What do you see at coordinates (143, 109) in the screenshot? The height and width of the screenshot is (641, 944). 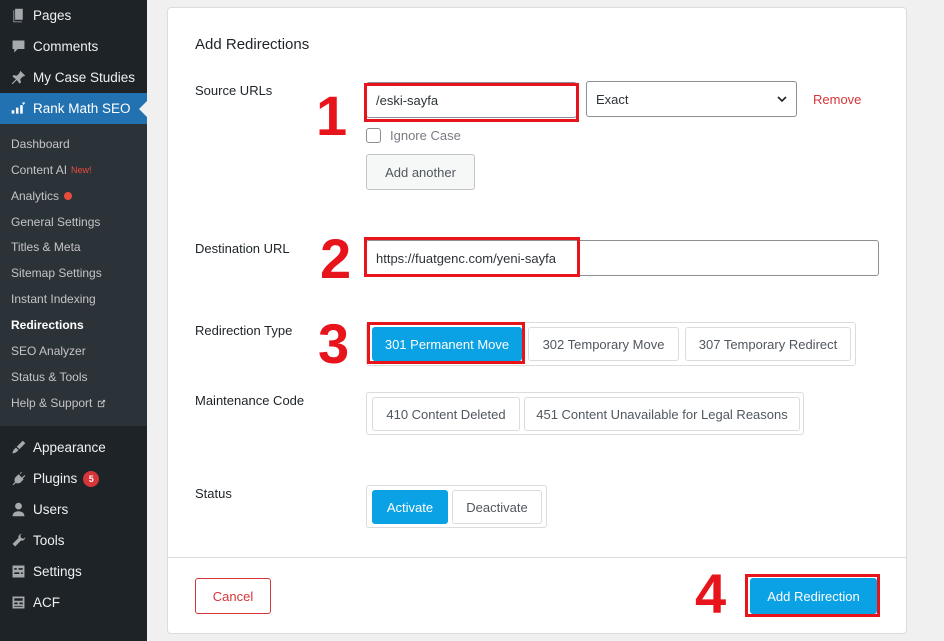 I see `active-indicator` at bounding box center [143, 109].